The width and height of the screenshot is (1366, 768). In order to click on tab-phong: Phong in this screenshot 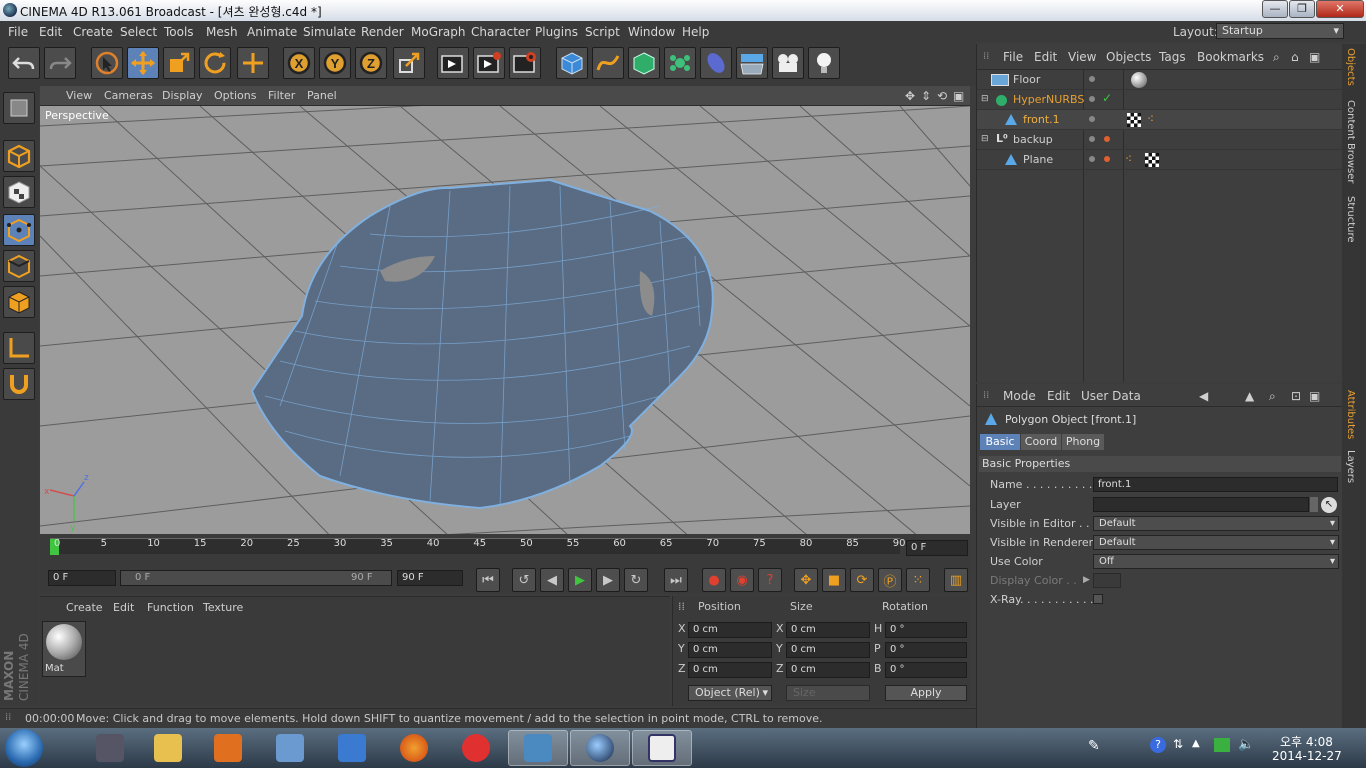, I will do `click(1083, 442)`.